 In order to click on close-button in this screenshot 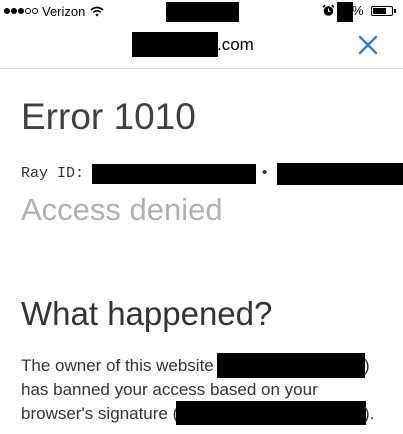, I will do `click(368, 45)`.